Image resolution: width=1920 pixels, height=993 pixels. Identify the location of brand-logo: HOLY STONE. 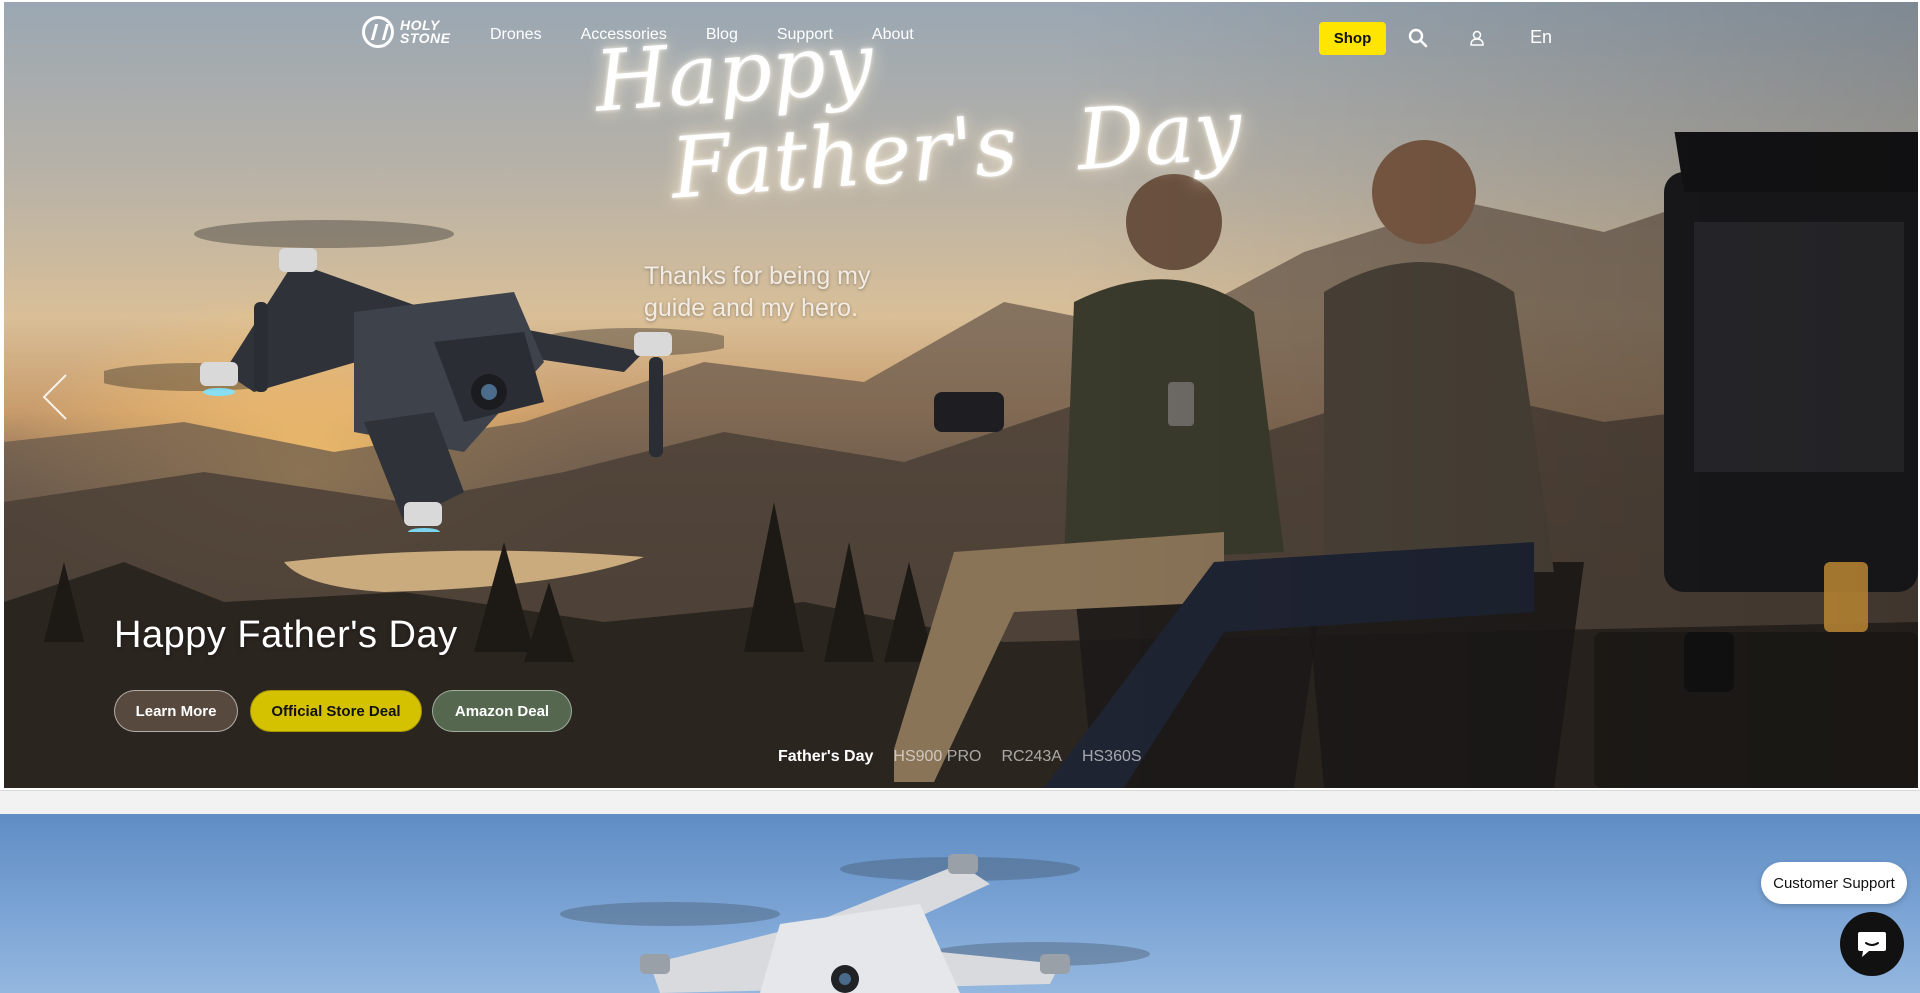
(406, 32).